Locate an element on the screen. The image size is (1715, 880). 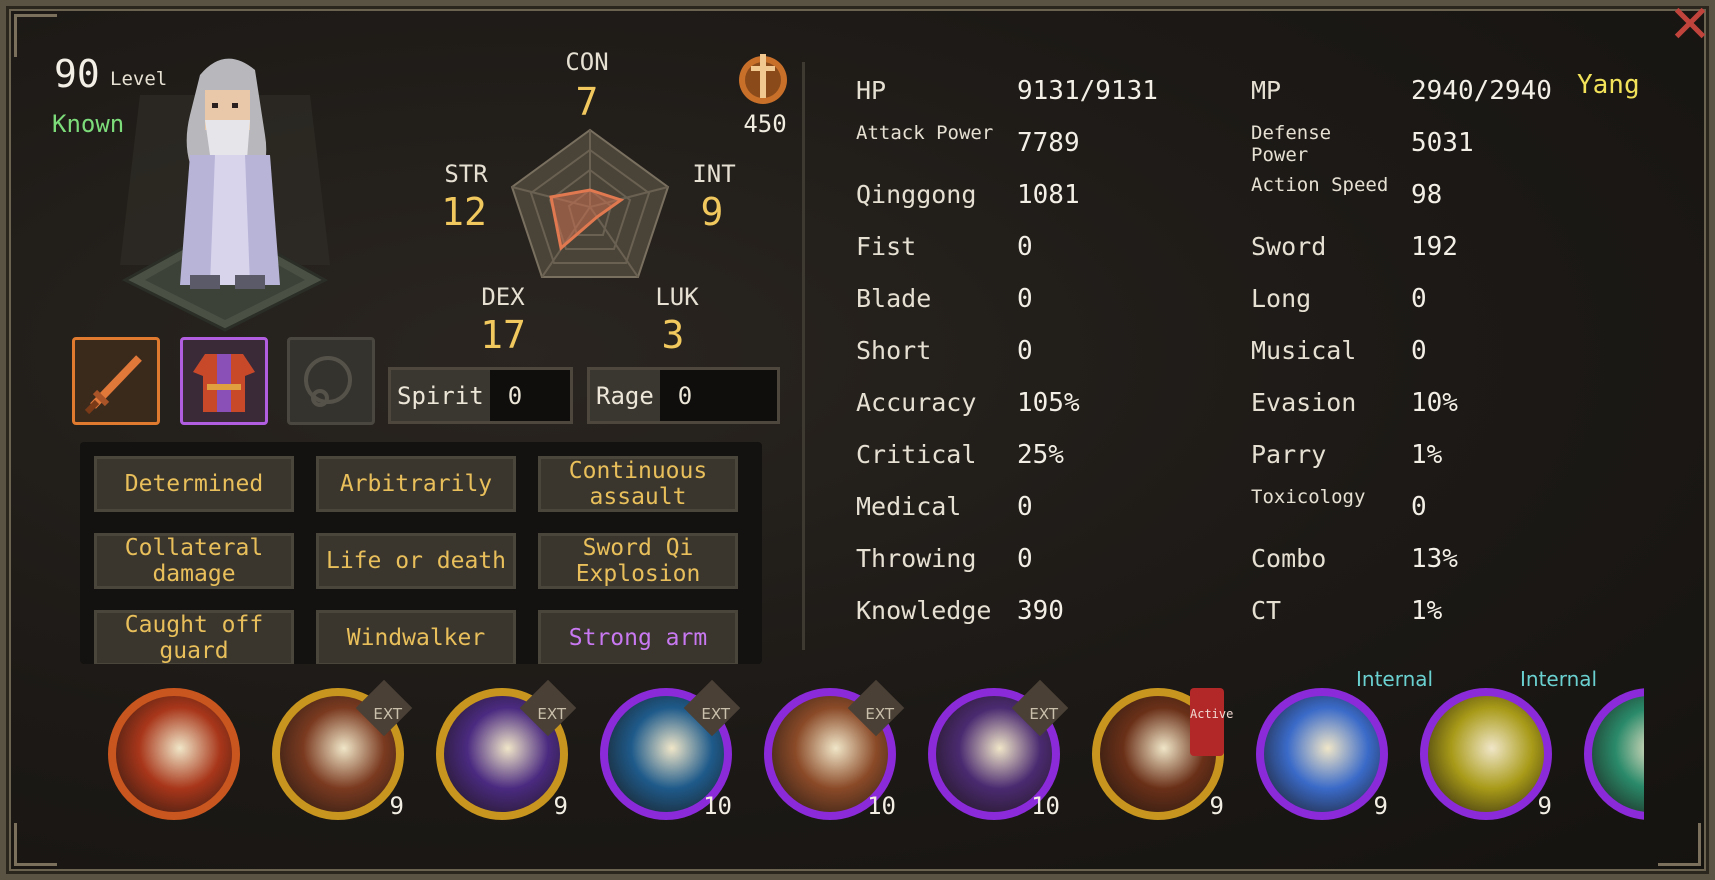
attr-critical-label: Critical is located at coordinates (916, 454).